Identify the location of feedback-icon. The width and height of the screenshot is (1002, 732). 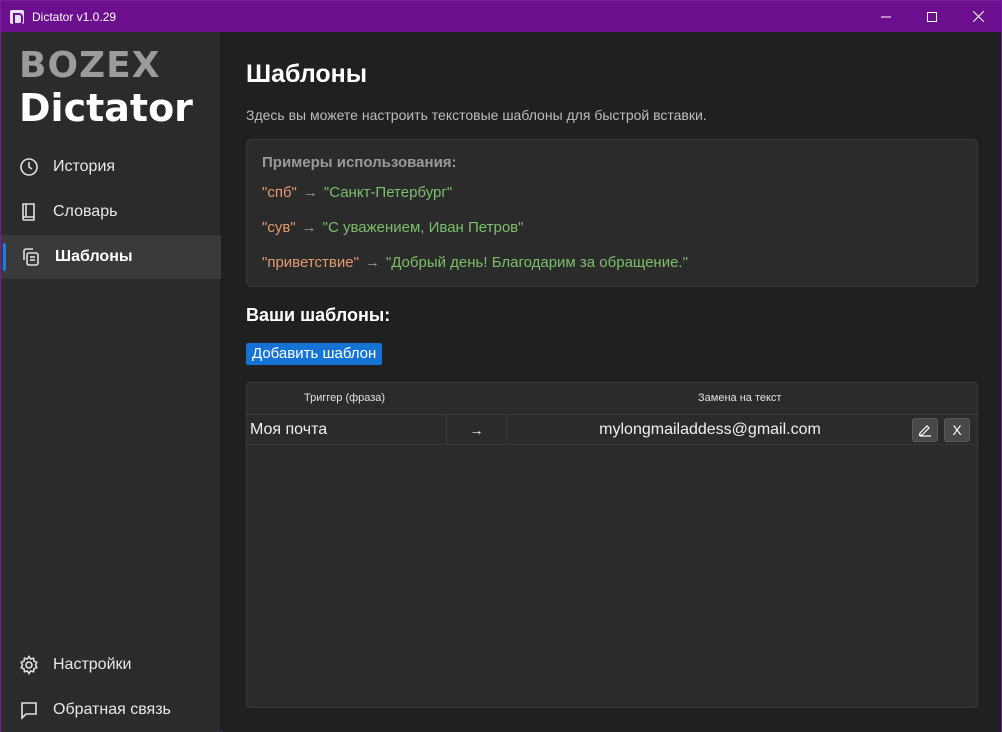
(29, 710).